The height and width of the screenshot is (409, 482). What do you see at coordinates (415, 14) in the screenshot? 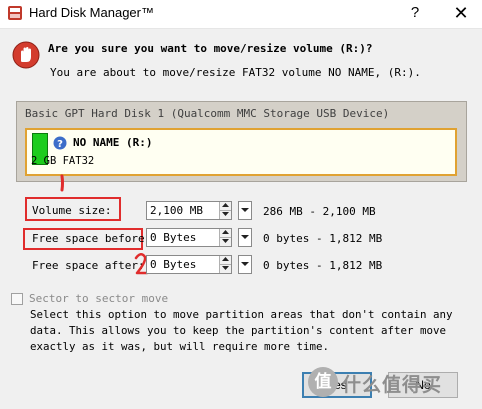
I see `help-button: ?` at bounding box center [415, 14].